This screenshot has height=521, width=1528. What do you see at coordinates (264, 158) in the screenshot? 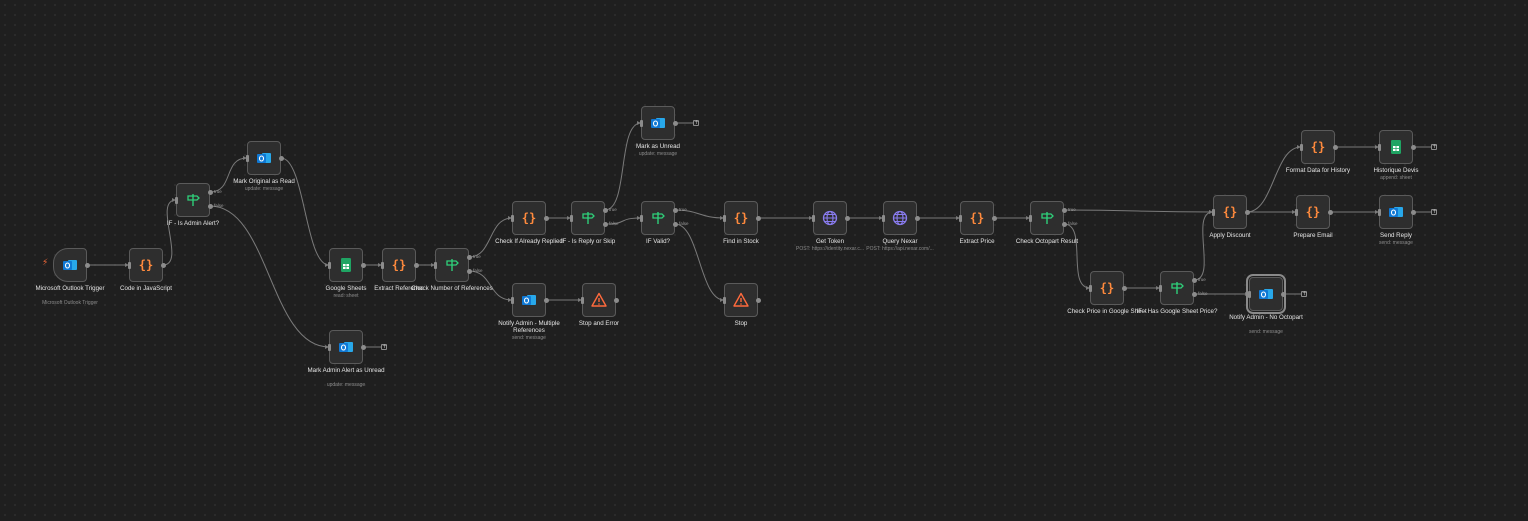
I see `node-mark-original` at bounding box center [264, 158].